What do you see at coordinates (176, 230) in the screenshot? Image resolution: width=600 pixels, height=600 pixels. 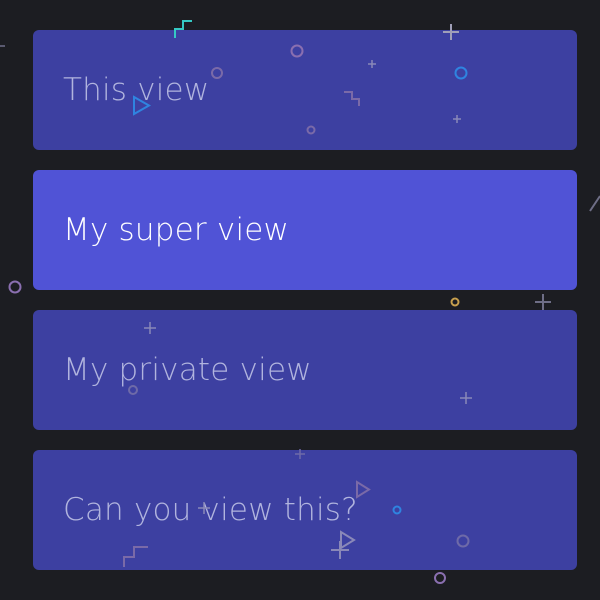 I see `view-item-label: My super view` at bounding box center [176, 230].